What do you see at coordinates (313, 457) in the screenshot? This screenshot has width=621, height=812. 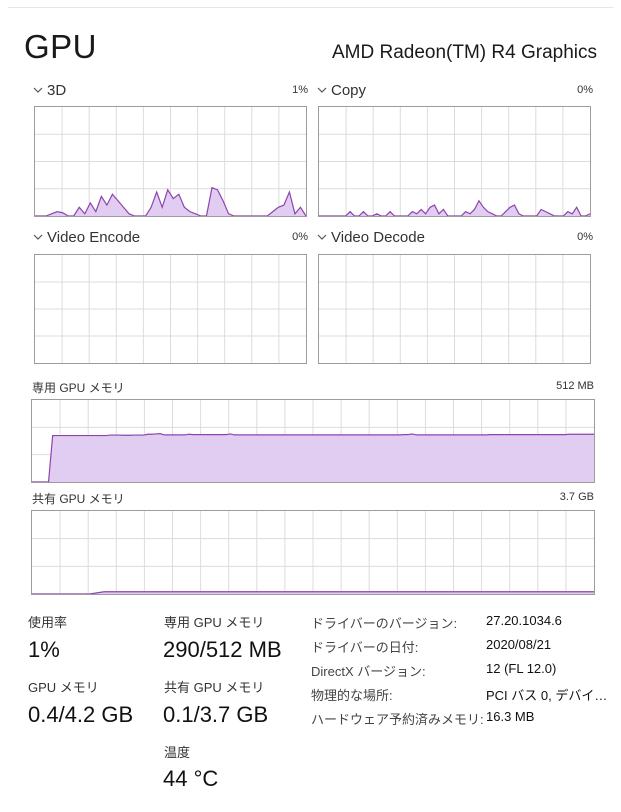 I see `dedicated-memory-fill` at bounding box center [313, 457].